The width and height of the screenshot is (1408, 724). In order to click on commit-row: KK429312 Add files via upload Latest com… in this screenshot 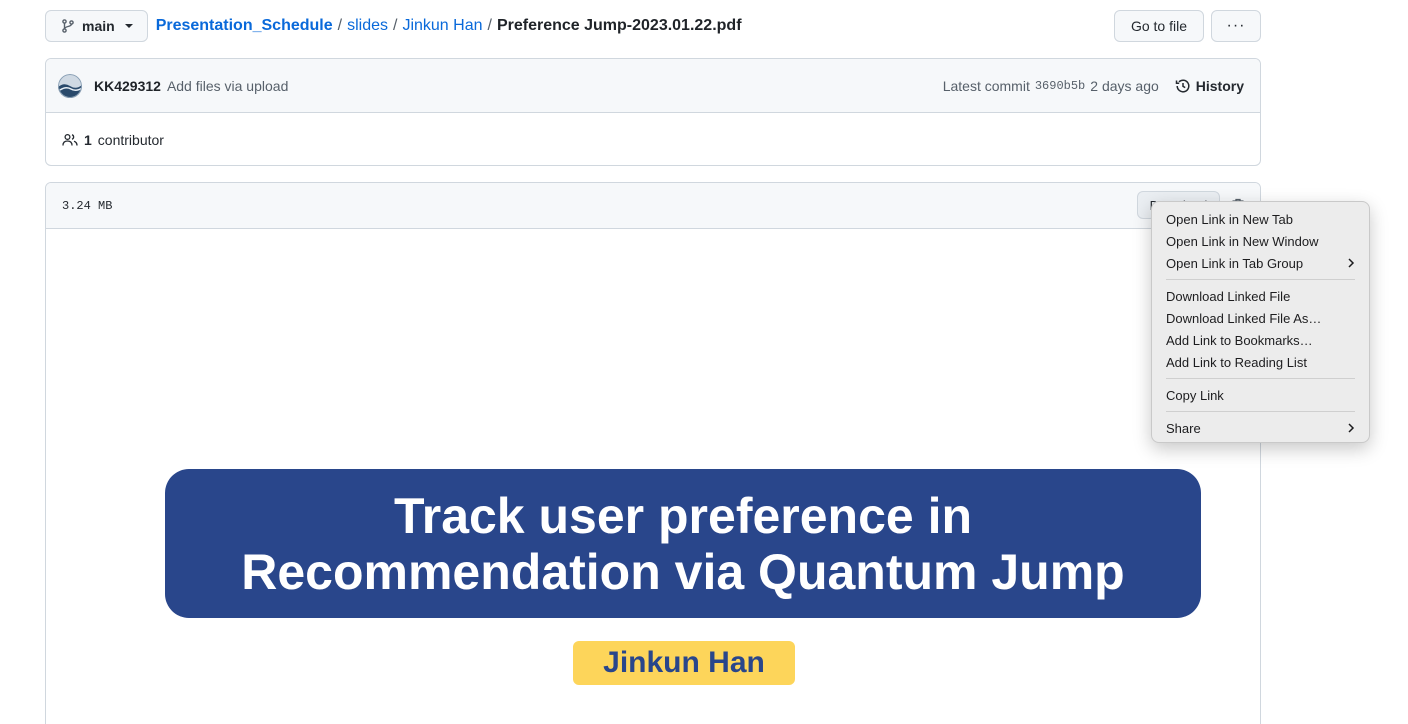, I will do `click(653, 86)`.